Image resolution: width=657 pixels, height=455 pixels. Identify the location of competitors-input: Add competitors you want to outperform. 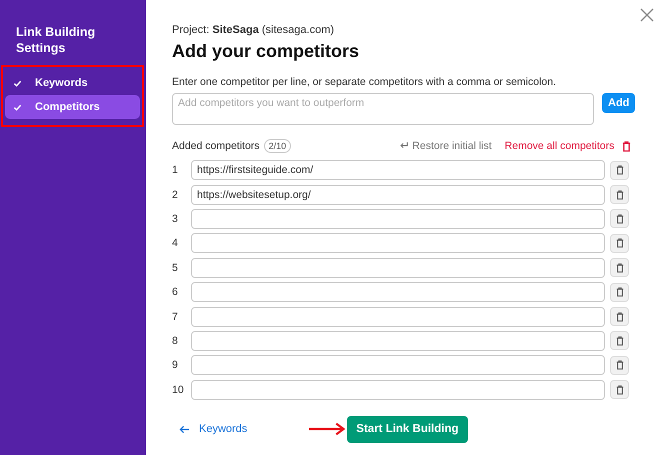
(383, 109).